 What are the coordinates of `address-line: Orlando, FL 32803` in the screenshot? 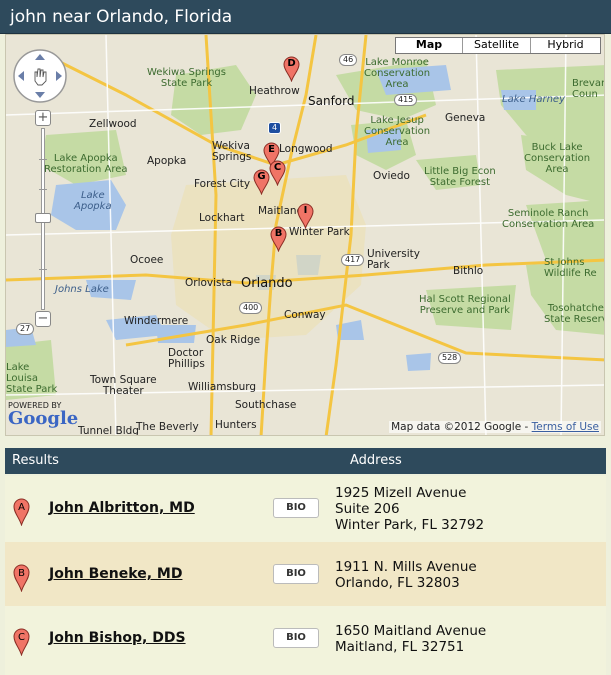 It's located at (397, 583).